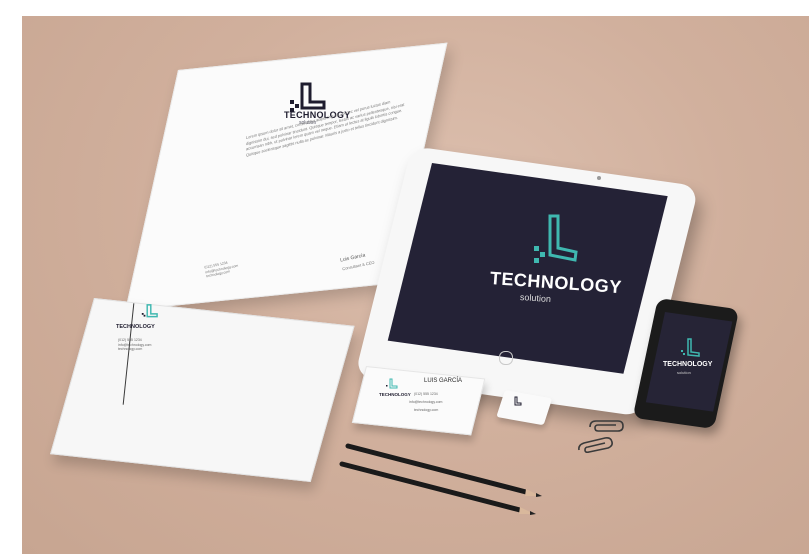  What do you see at coordinates (443, 381) in the screenshot?
I see `card-name: LUIS GARCÍA` at bounding box center [443, 381].